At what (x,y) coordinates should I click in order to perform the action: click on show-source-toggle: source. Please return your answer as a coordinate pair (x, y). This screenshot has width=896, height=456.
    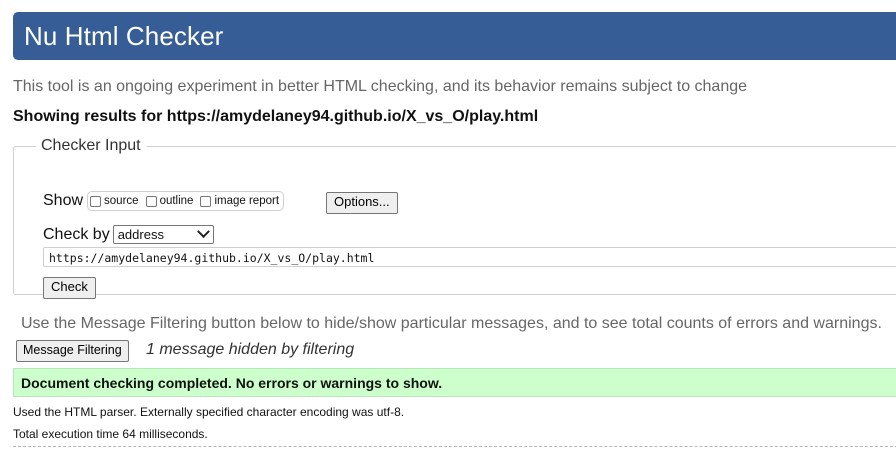
    Looking at the image, I should click on (114, 201).